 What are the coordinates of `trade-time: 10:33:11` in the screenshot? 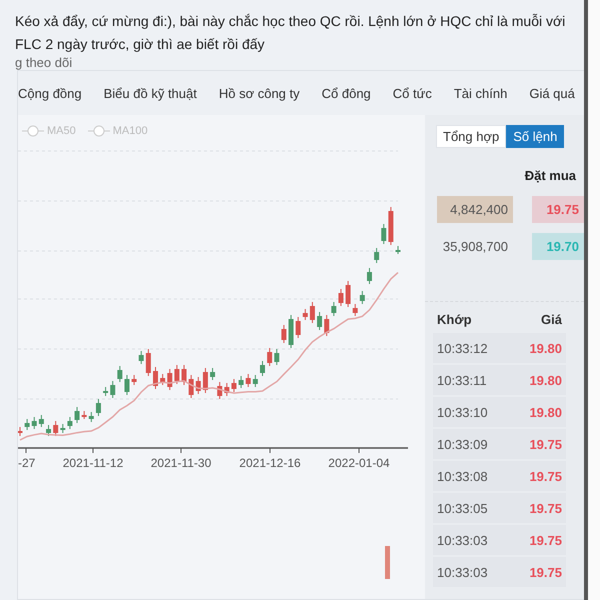 It's located at (462, 380).